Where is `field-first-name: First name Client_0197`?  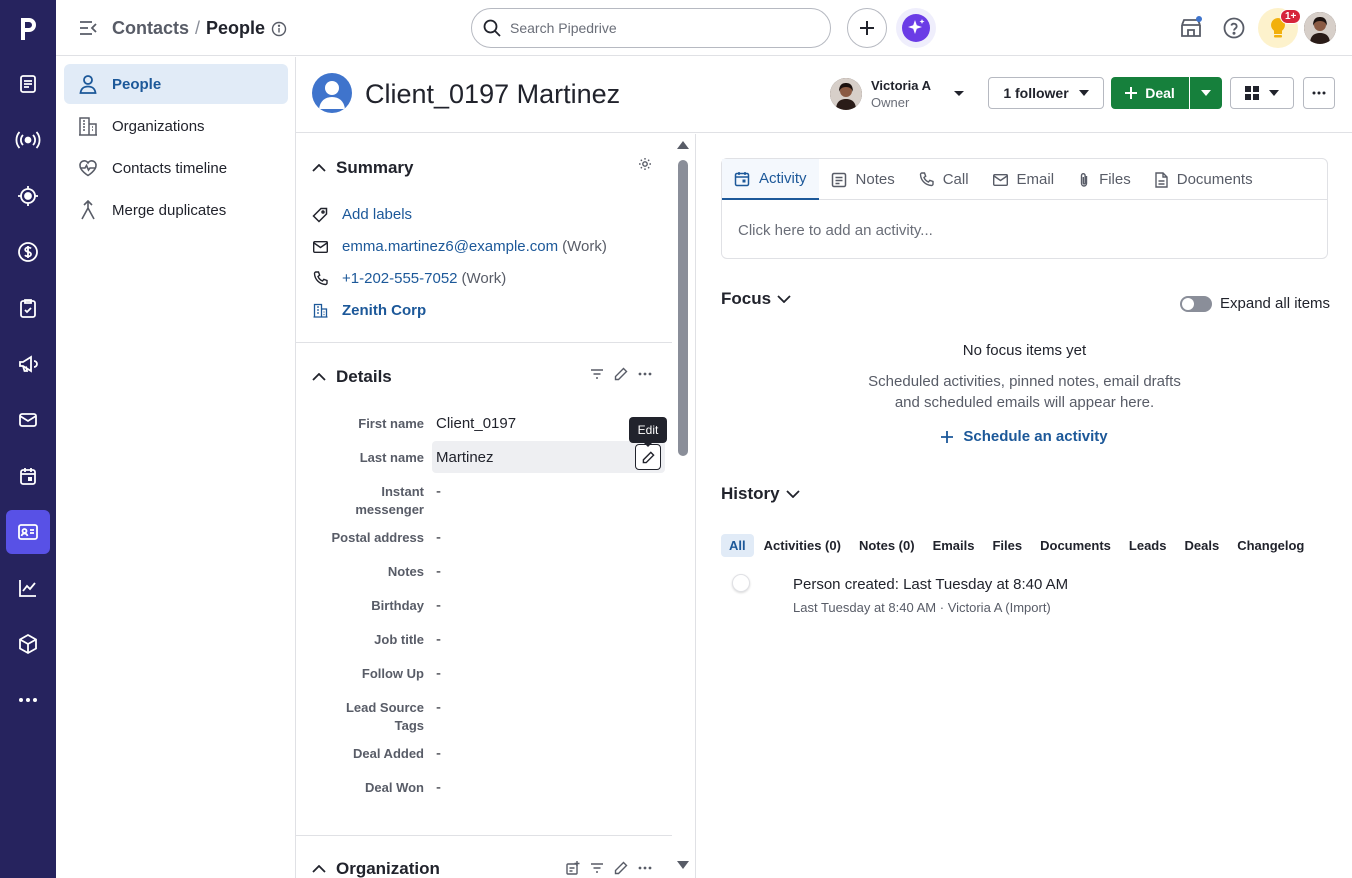
field-first-name: First name Client_0197 is located at coordinates (486, 424).